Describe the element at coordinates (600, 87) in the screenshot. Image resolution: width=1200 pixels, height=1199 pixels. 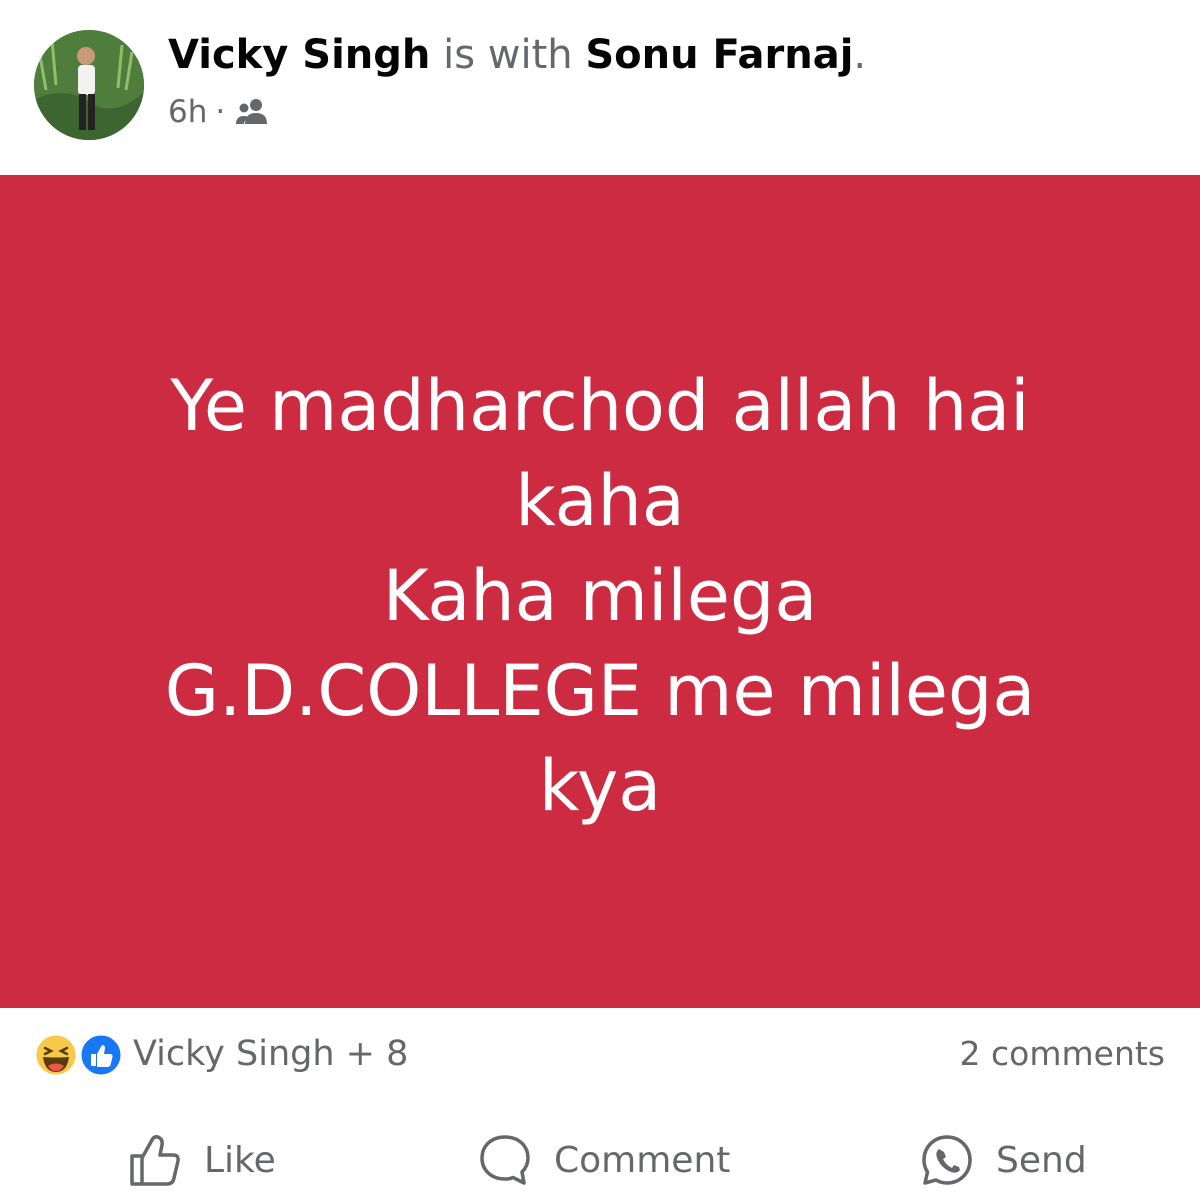
I see `post-header` at that location.